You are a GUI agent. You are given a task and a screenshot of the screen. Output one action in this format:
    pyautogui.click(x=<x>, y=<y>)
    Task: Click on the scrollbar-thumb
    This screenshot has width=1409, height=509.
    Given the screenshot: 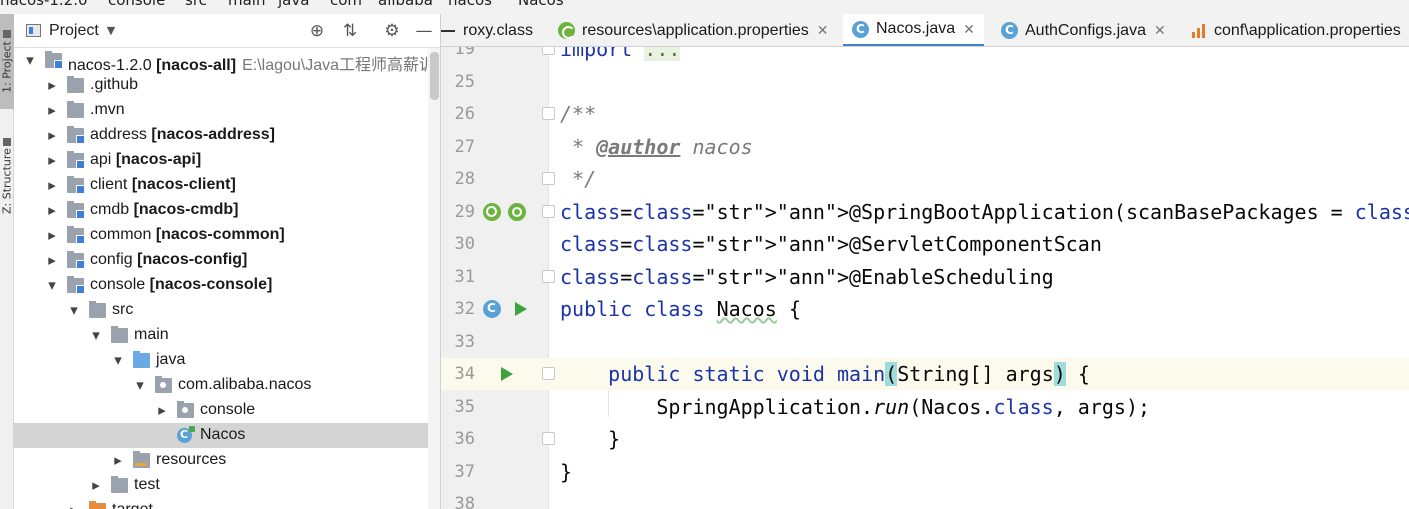 What is the action you would take?
    pyautogui.click(x=434, y=76)
    